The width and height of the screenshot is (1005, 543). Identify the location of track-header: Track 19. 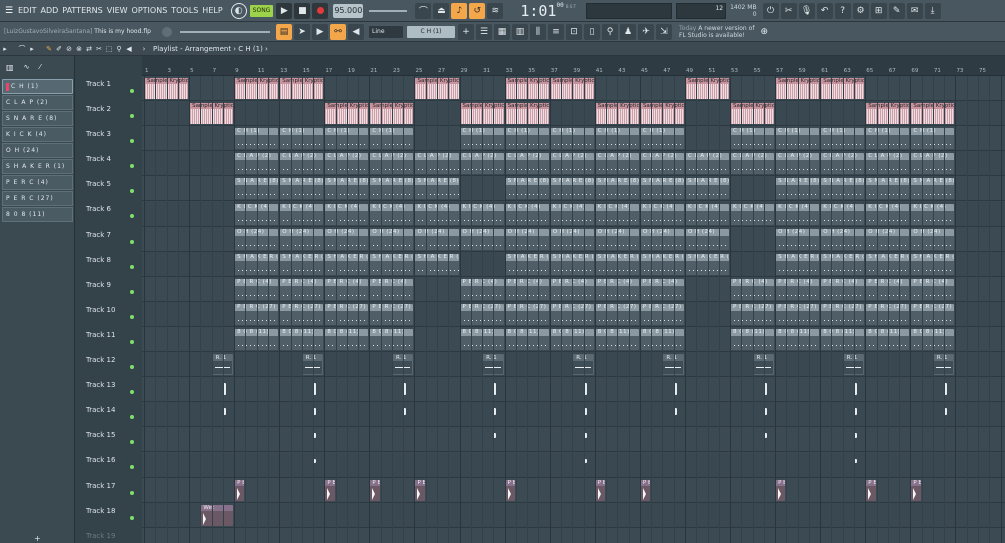
(108, 535).